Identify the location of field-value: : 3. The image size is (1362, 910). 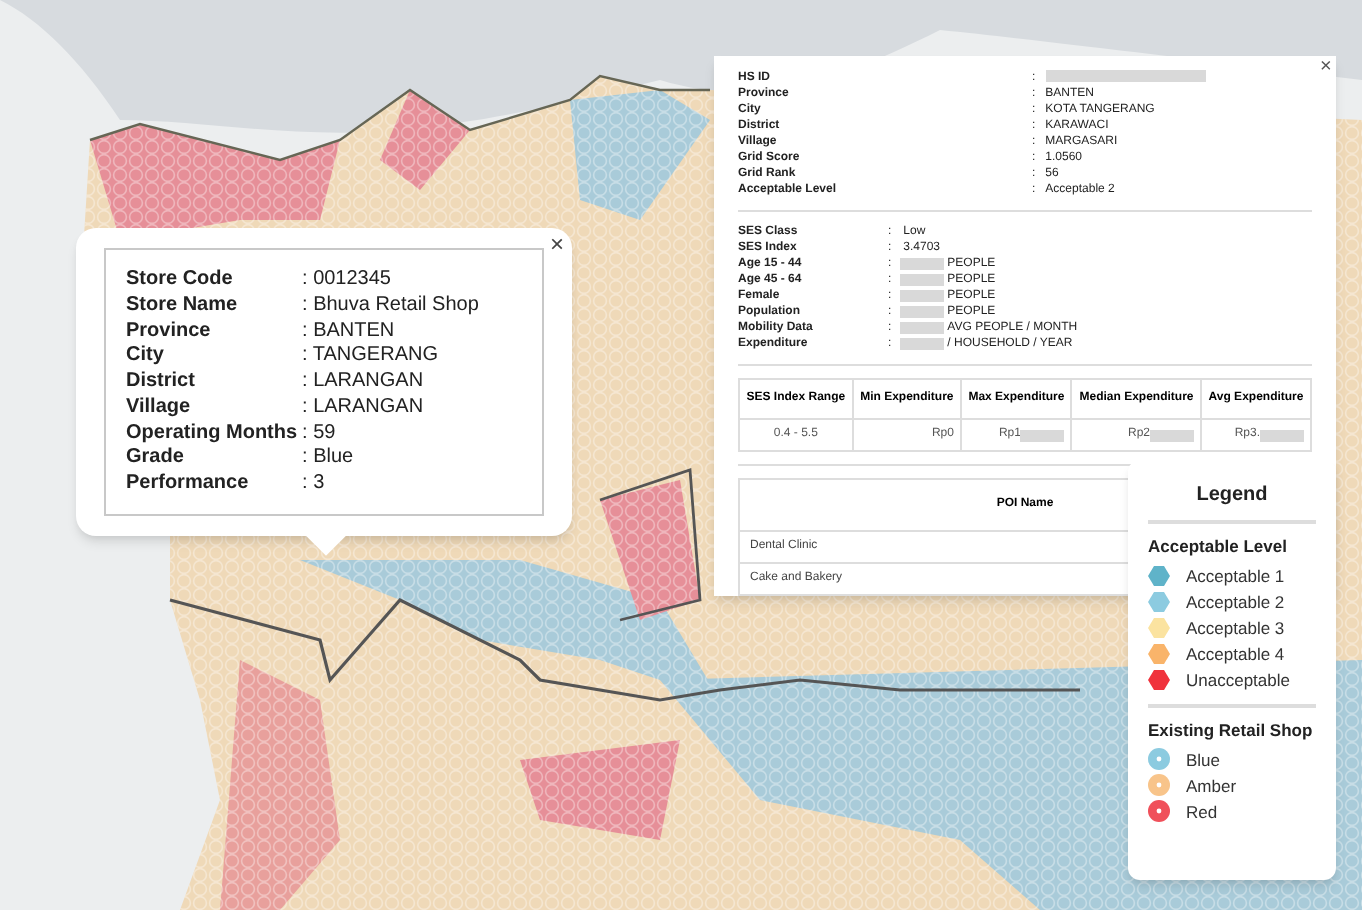
(313, 484).